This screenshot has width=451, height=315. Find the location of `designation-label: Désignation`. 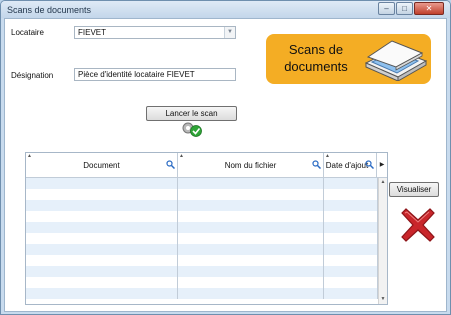

designation-label: Désignation is located at coordinates (32, 75).